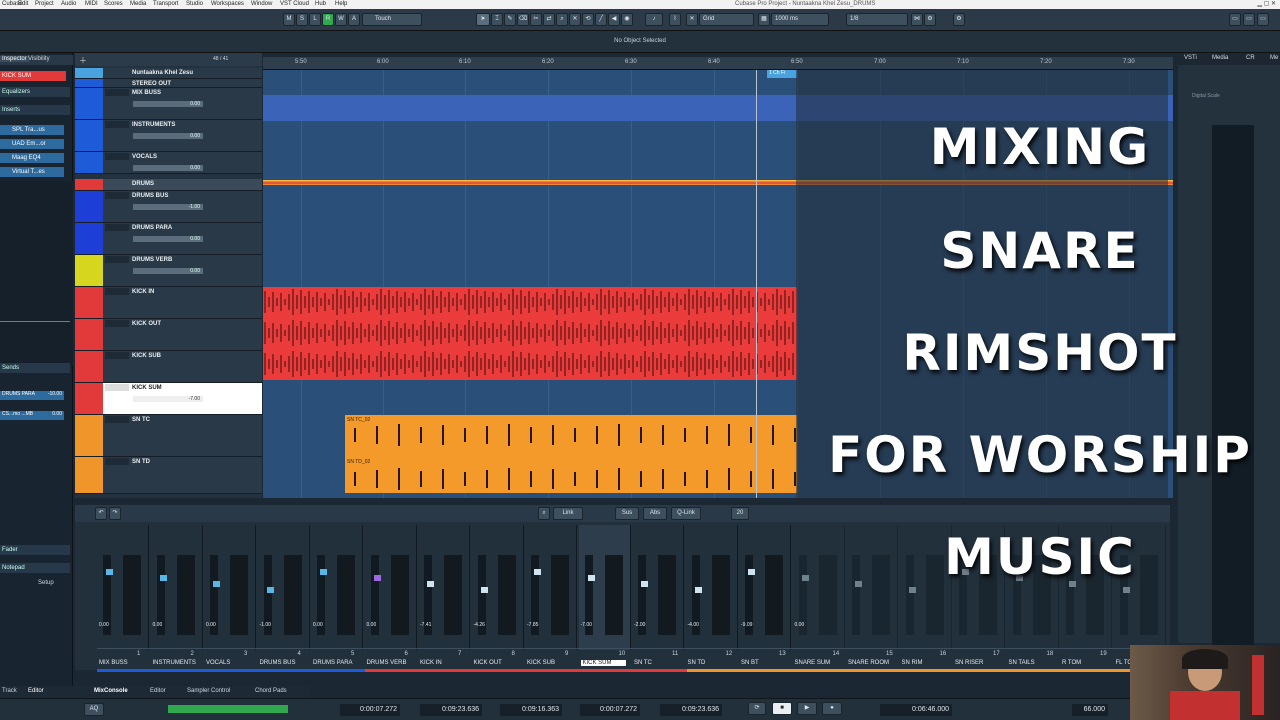  Describe the element at coordinates (165, 4) in the screenshot. I see `menu-transport: Transport` at that location.